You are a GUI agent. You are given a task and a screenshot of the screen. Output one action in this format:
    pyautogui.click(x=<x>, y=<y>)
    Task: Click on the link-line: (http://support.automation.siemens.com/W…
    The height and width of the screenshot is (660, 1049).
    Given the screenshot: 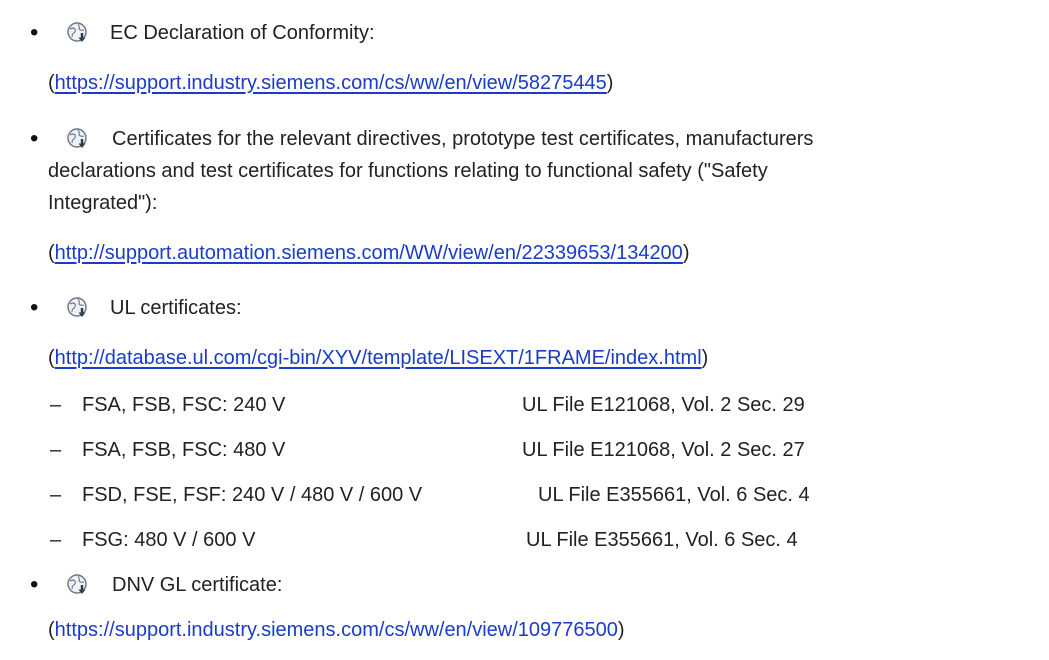 What is the action you would take?
    pyautogui.click(x=369, y=253)
    